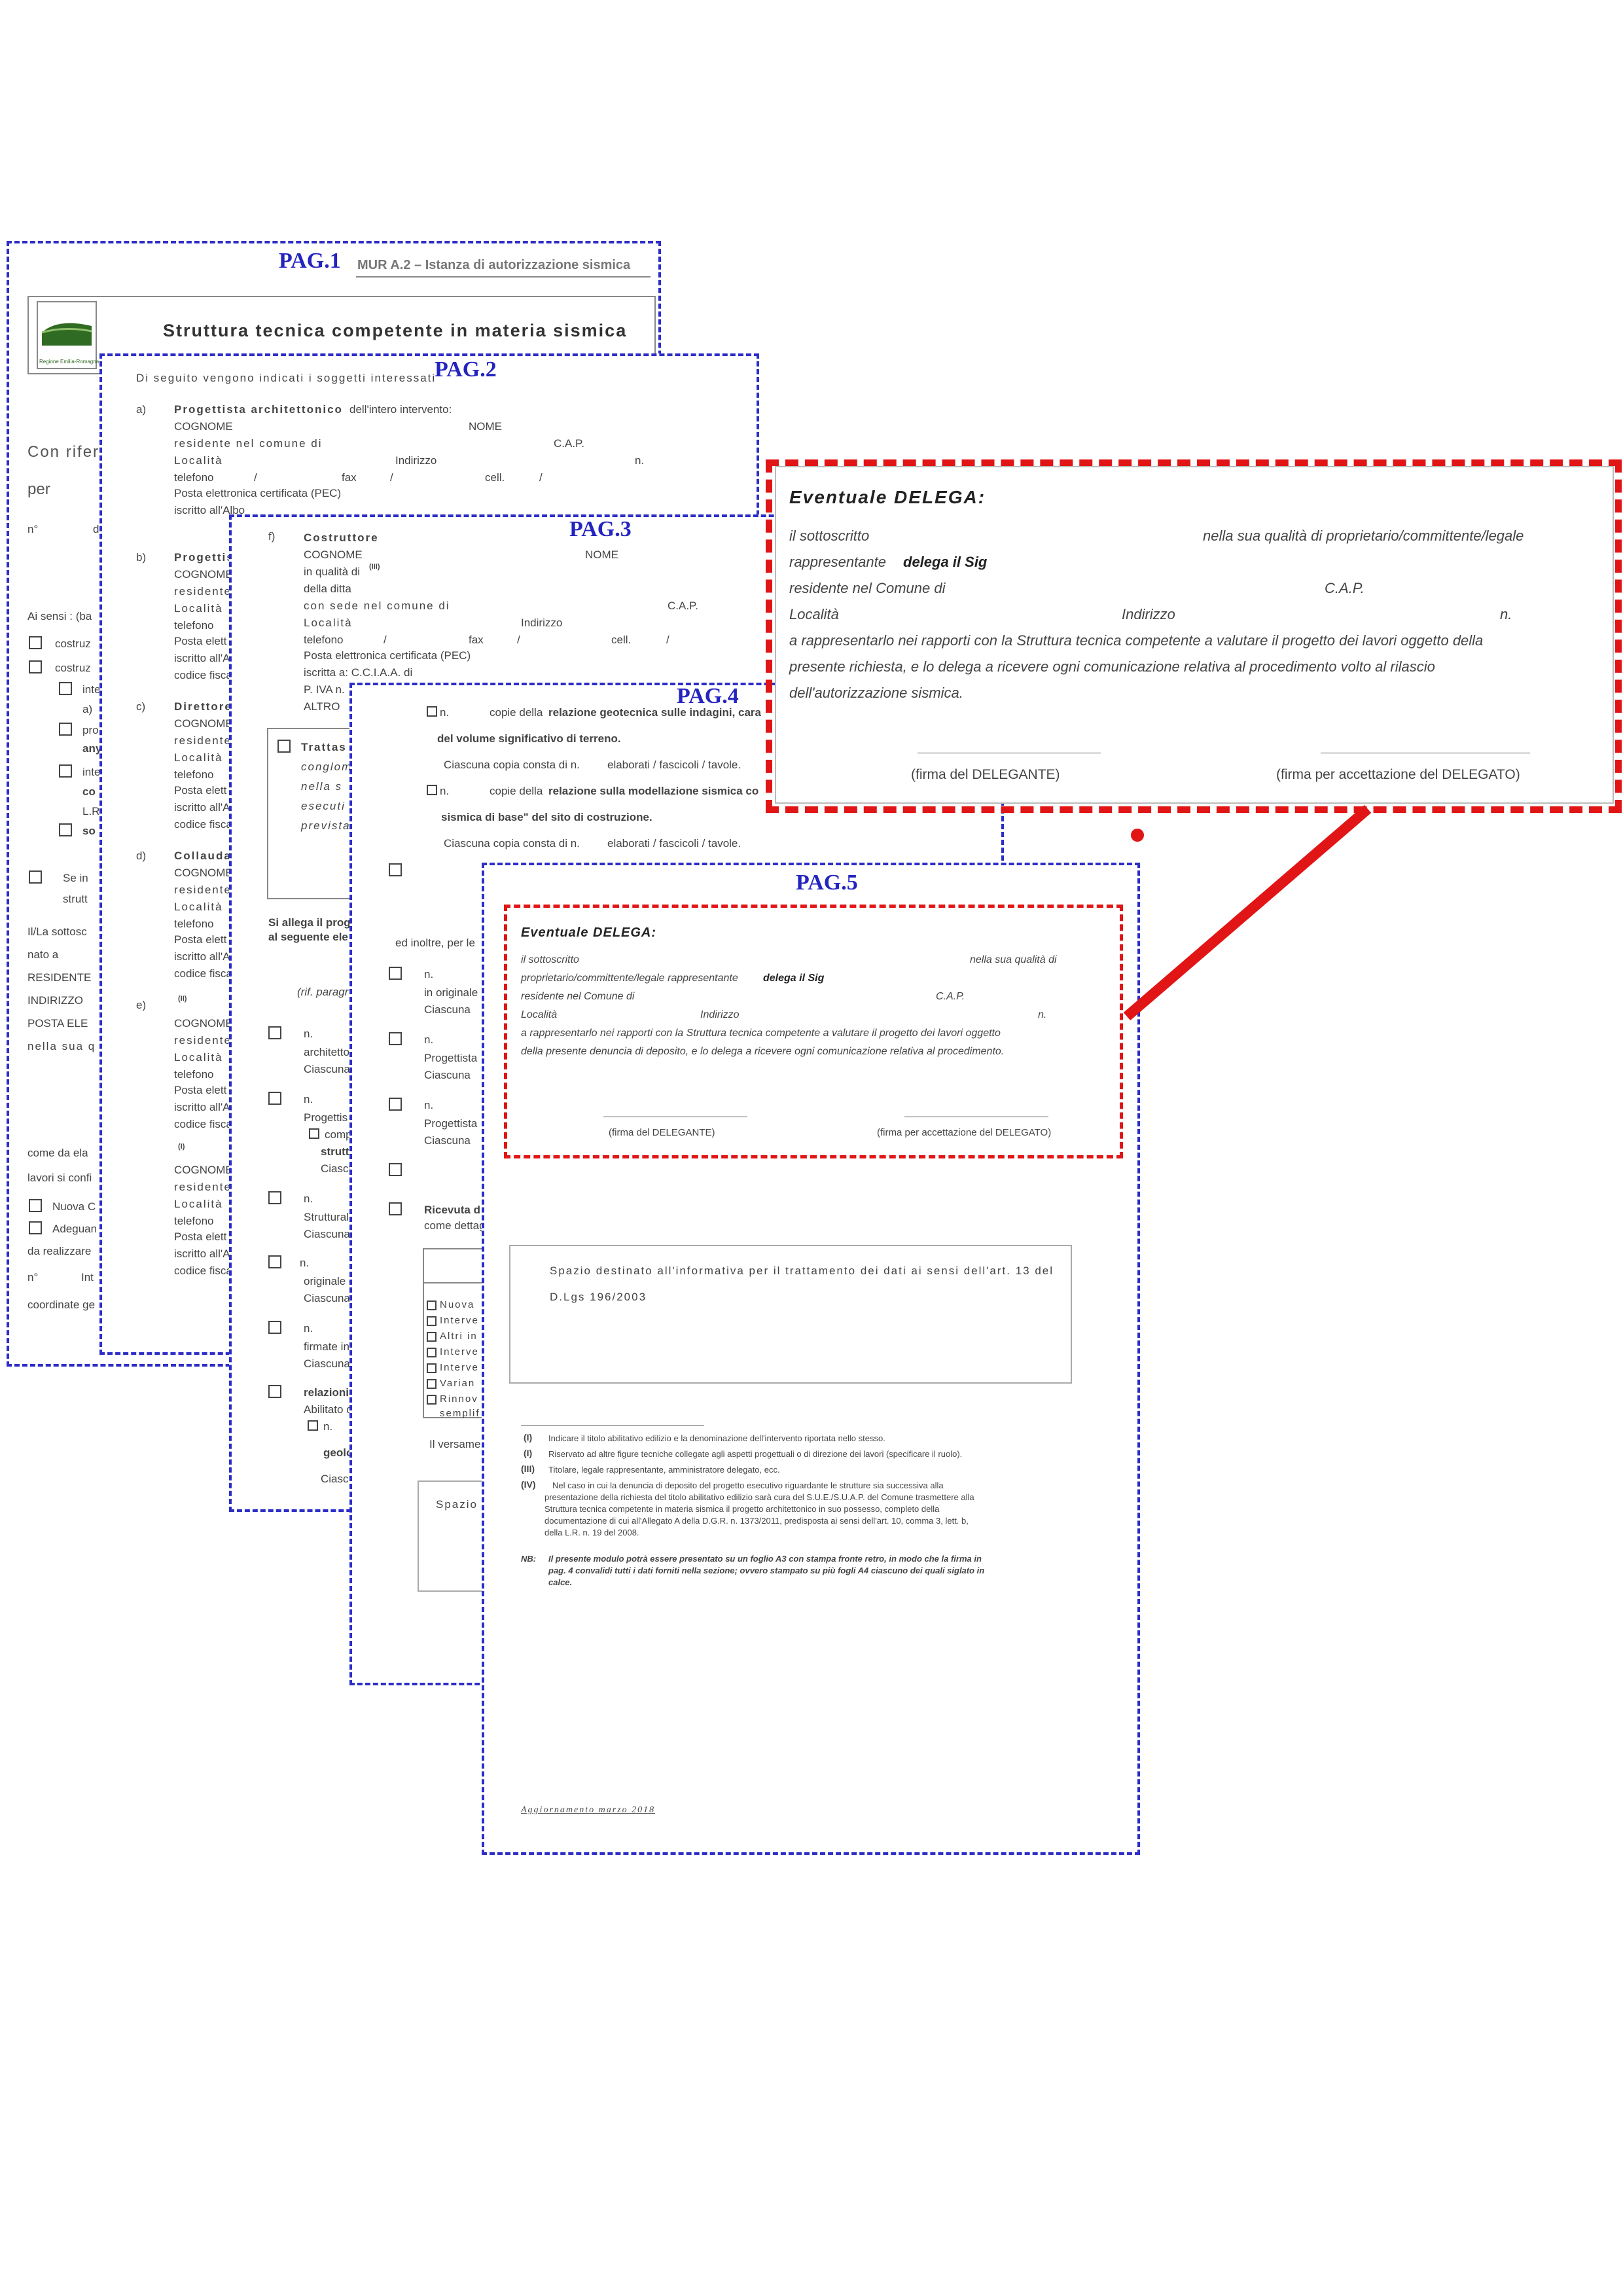 Image resolution: width=1623 pixels, height=2296 pixels. I want to click on p1-text-nuova: Nuova C, so click(74, 1206).